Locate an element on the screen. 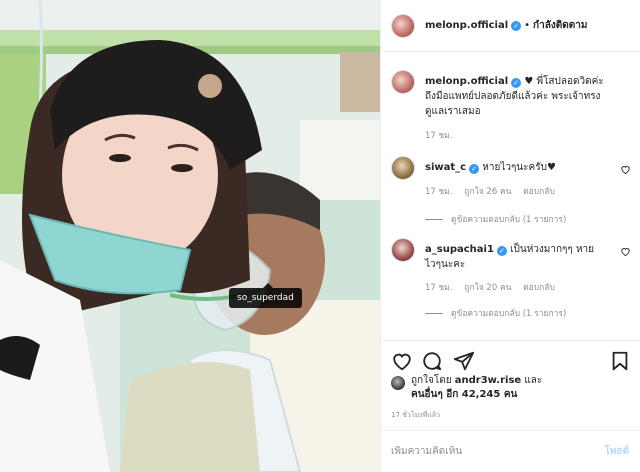 The image size is (640, 472). comment-text: siwat_c ✓ หายไวๆนะครับ♥ is located at coordinates (522, 167).